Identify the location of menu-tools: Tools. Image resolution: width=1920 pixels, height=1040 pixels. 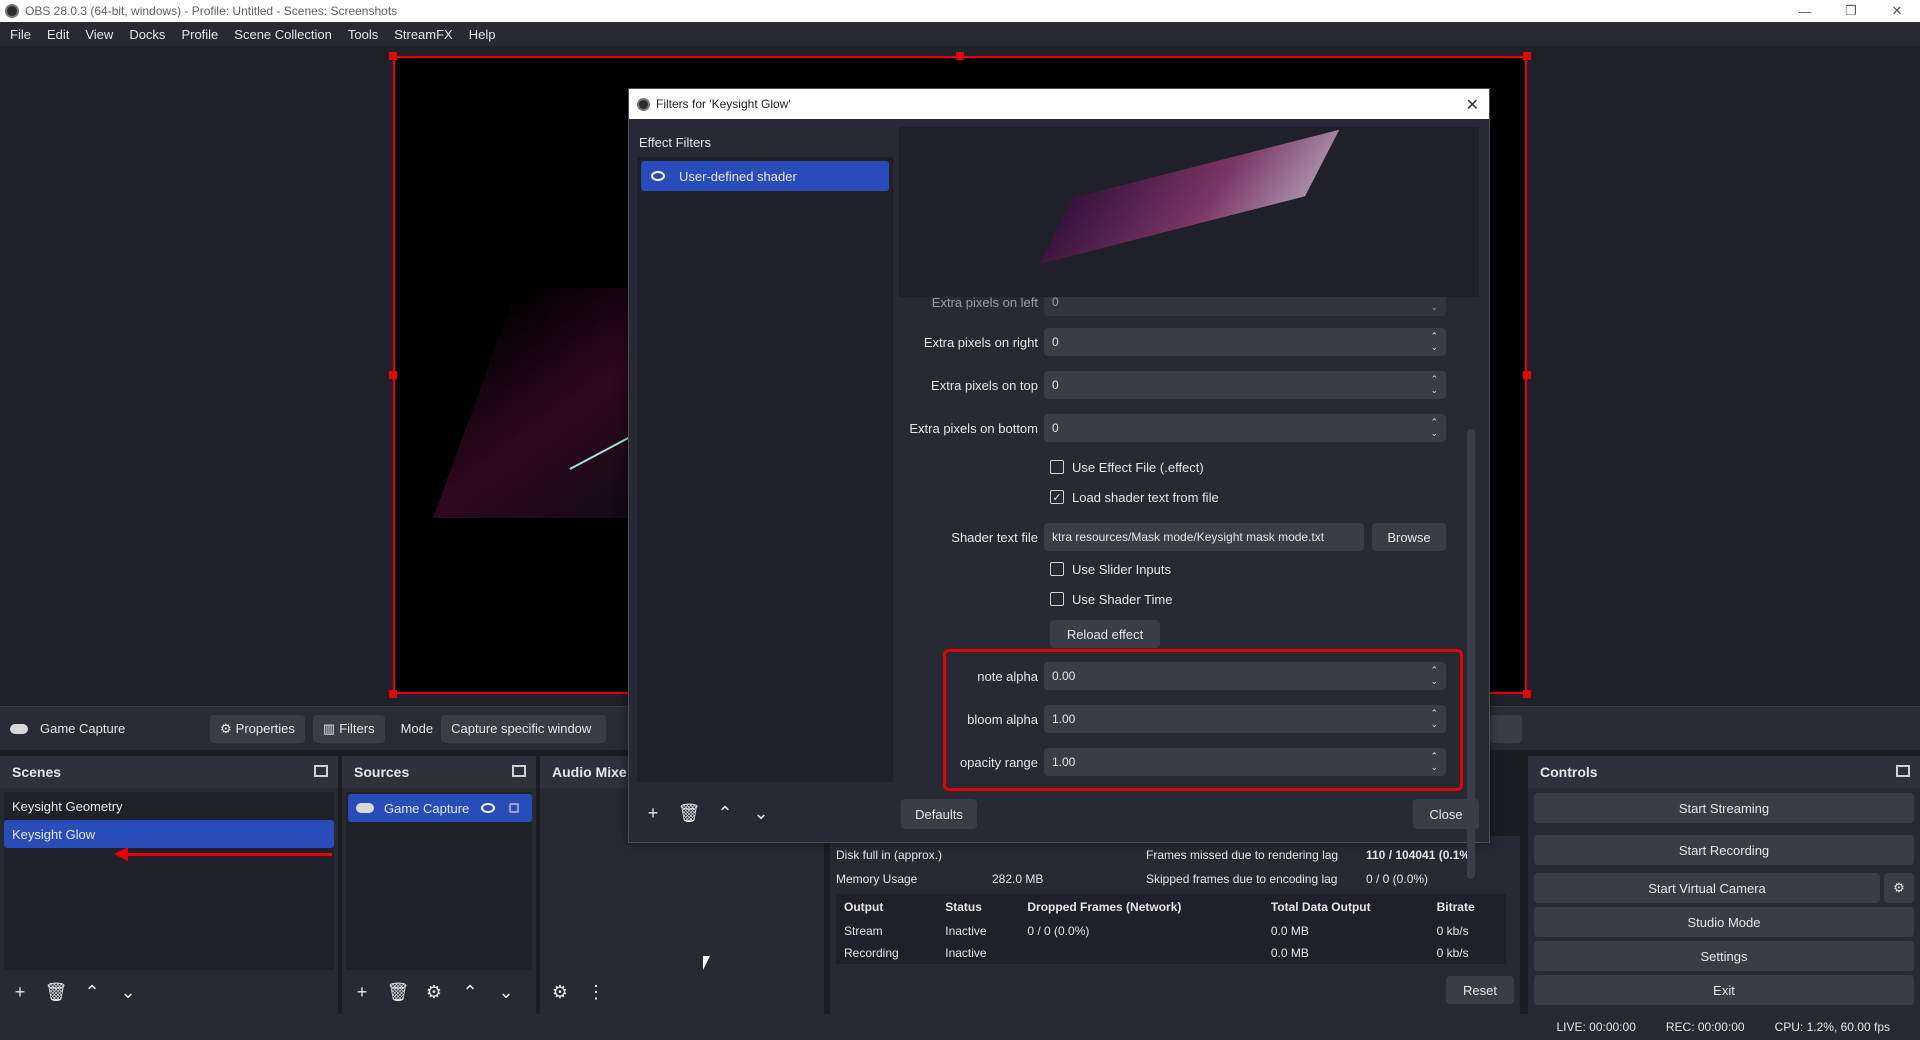
(363, 34).